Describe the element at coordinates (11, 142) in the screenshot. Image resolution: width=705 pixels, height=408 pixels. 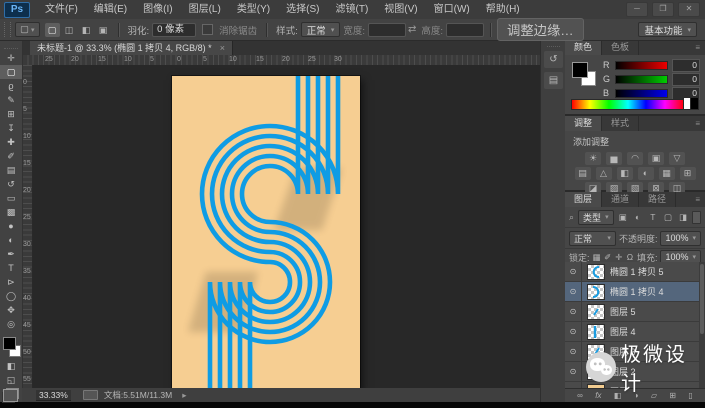
I see `spot-healing-tool: ✚` at that location.